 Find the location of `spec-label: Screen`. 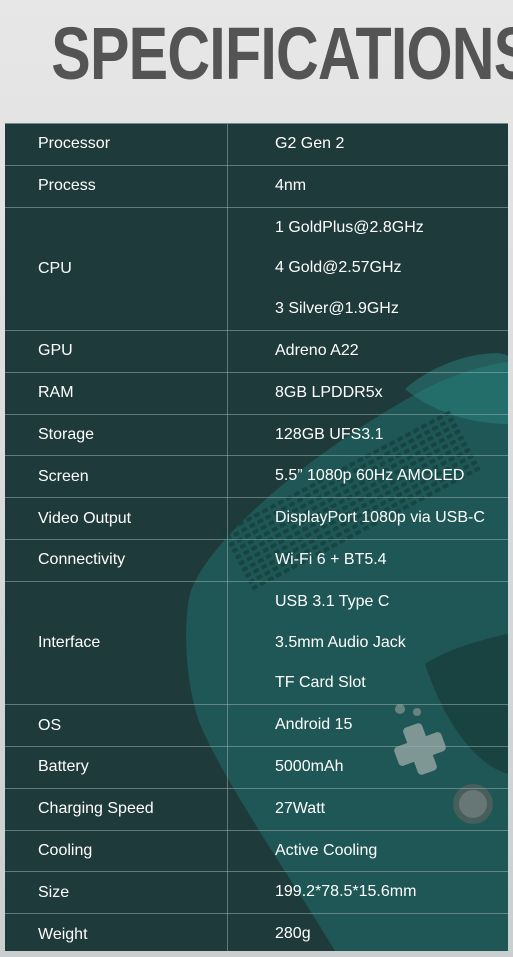

spec-label: Screen is located at coordinates (116, 477).